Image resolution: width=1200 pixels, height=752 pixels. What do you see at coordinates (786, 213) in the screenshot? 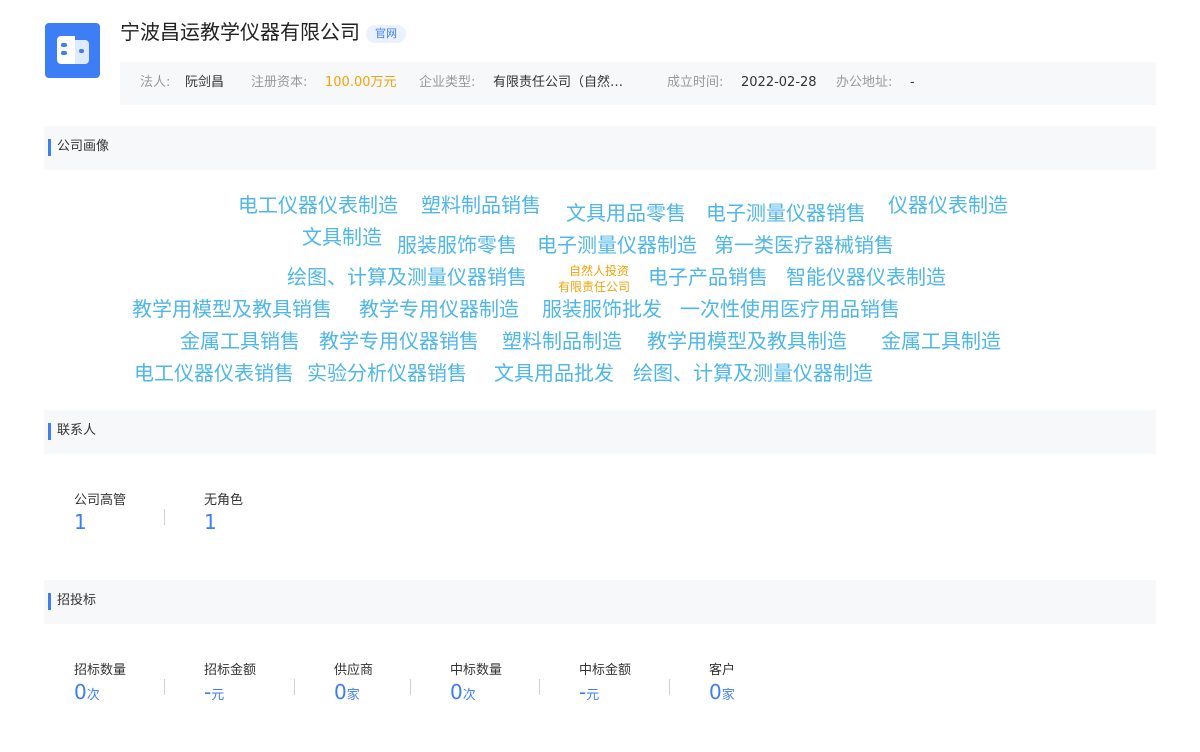
I see `tag: 电子测量仪器销售` at bounding box center [786, 213].